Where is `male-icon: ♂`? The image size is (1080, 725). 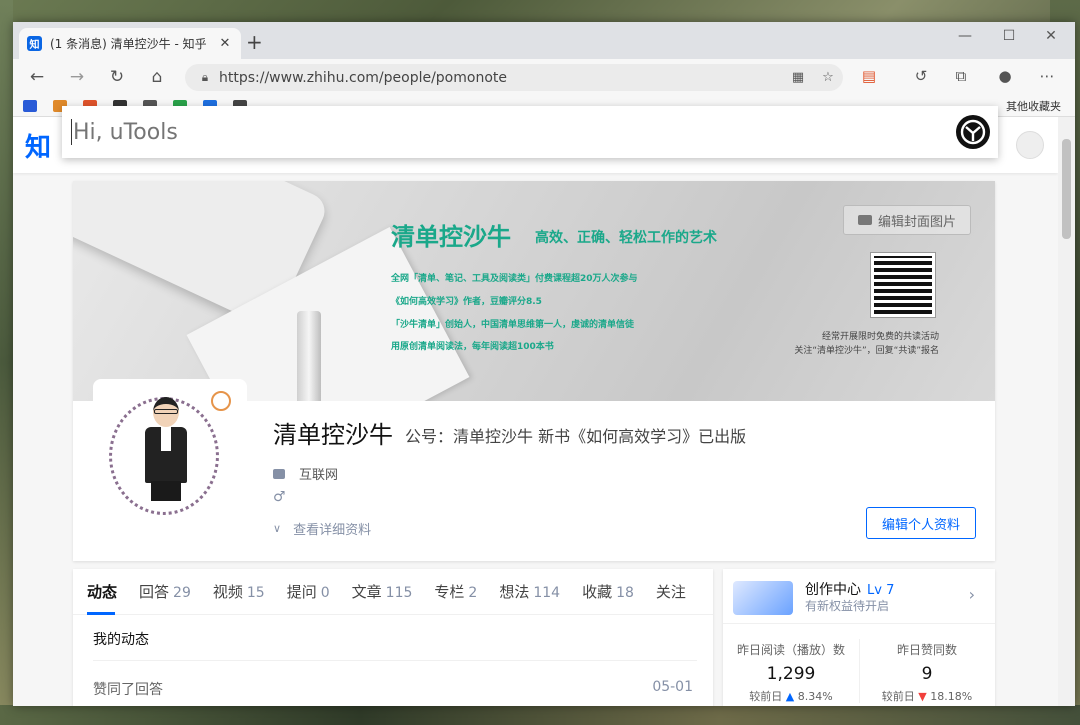
male-icon: ♂ is located at coordinates (279, 497).